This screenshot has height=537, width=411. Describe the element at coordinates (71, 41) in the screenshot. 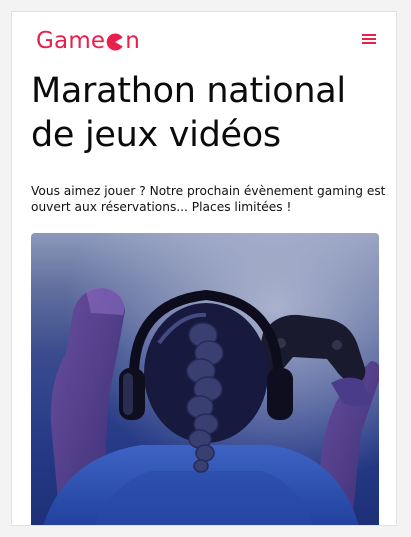

I see `brand-text-game: Game` at that location.